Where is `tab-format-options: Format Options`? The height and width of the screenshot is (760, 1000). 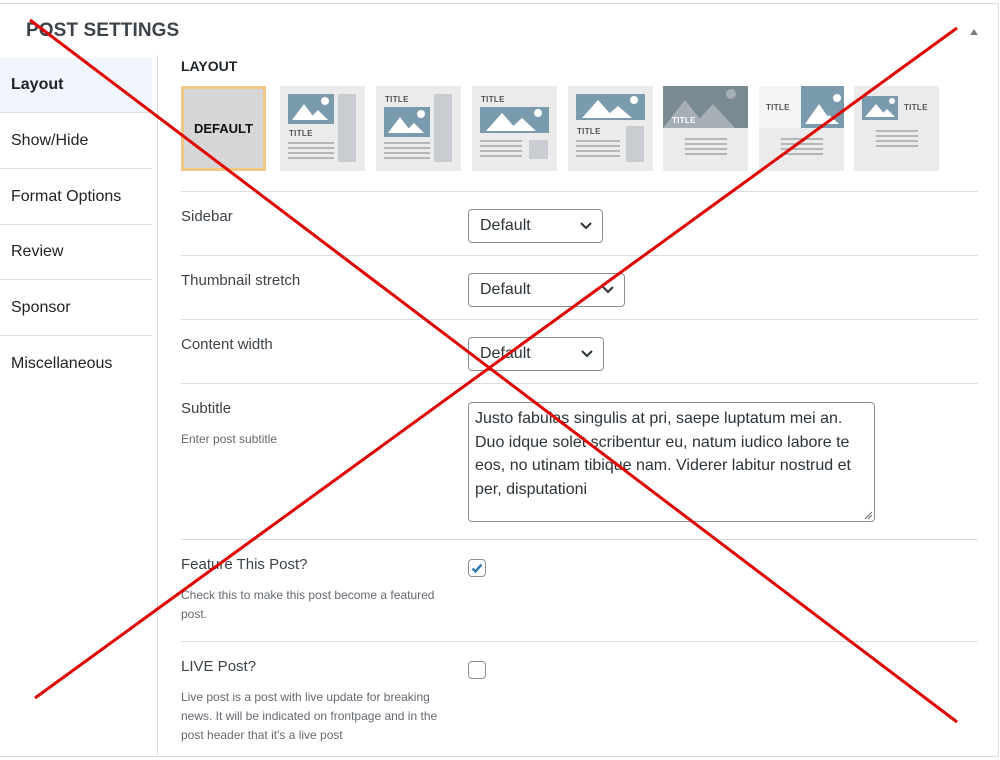 tab-format-options: Format Options is located at coordinates (76, 197).